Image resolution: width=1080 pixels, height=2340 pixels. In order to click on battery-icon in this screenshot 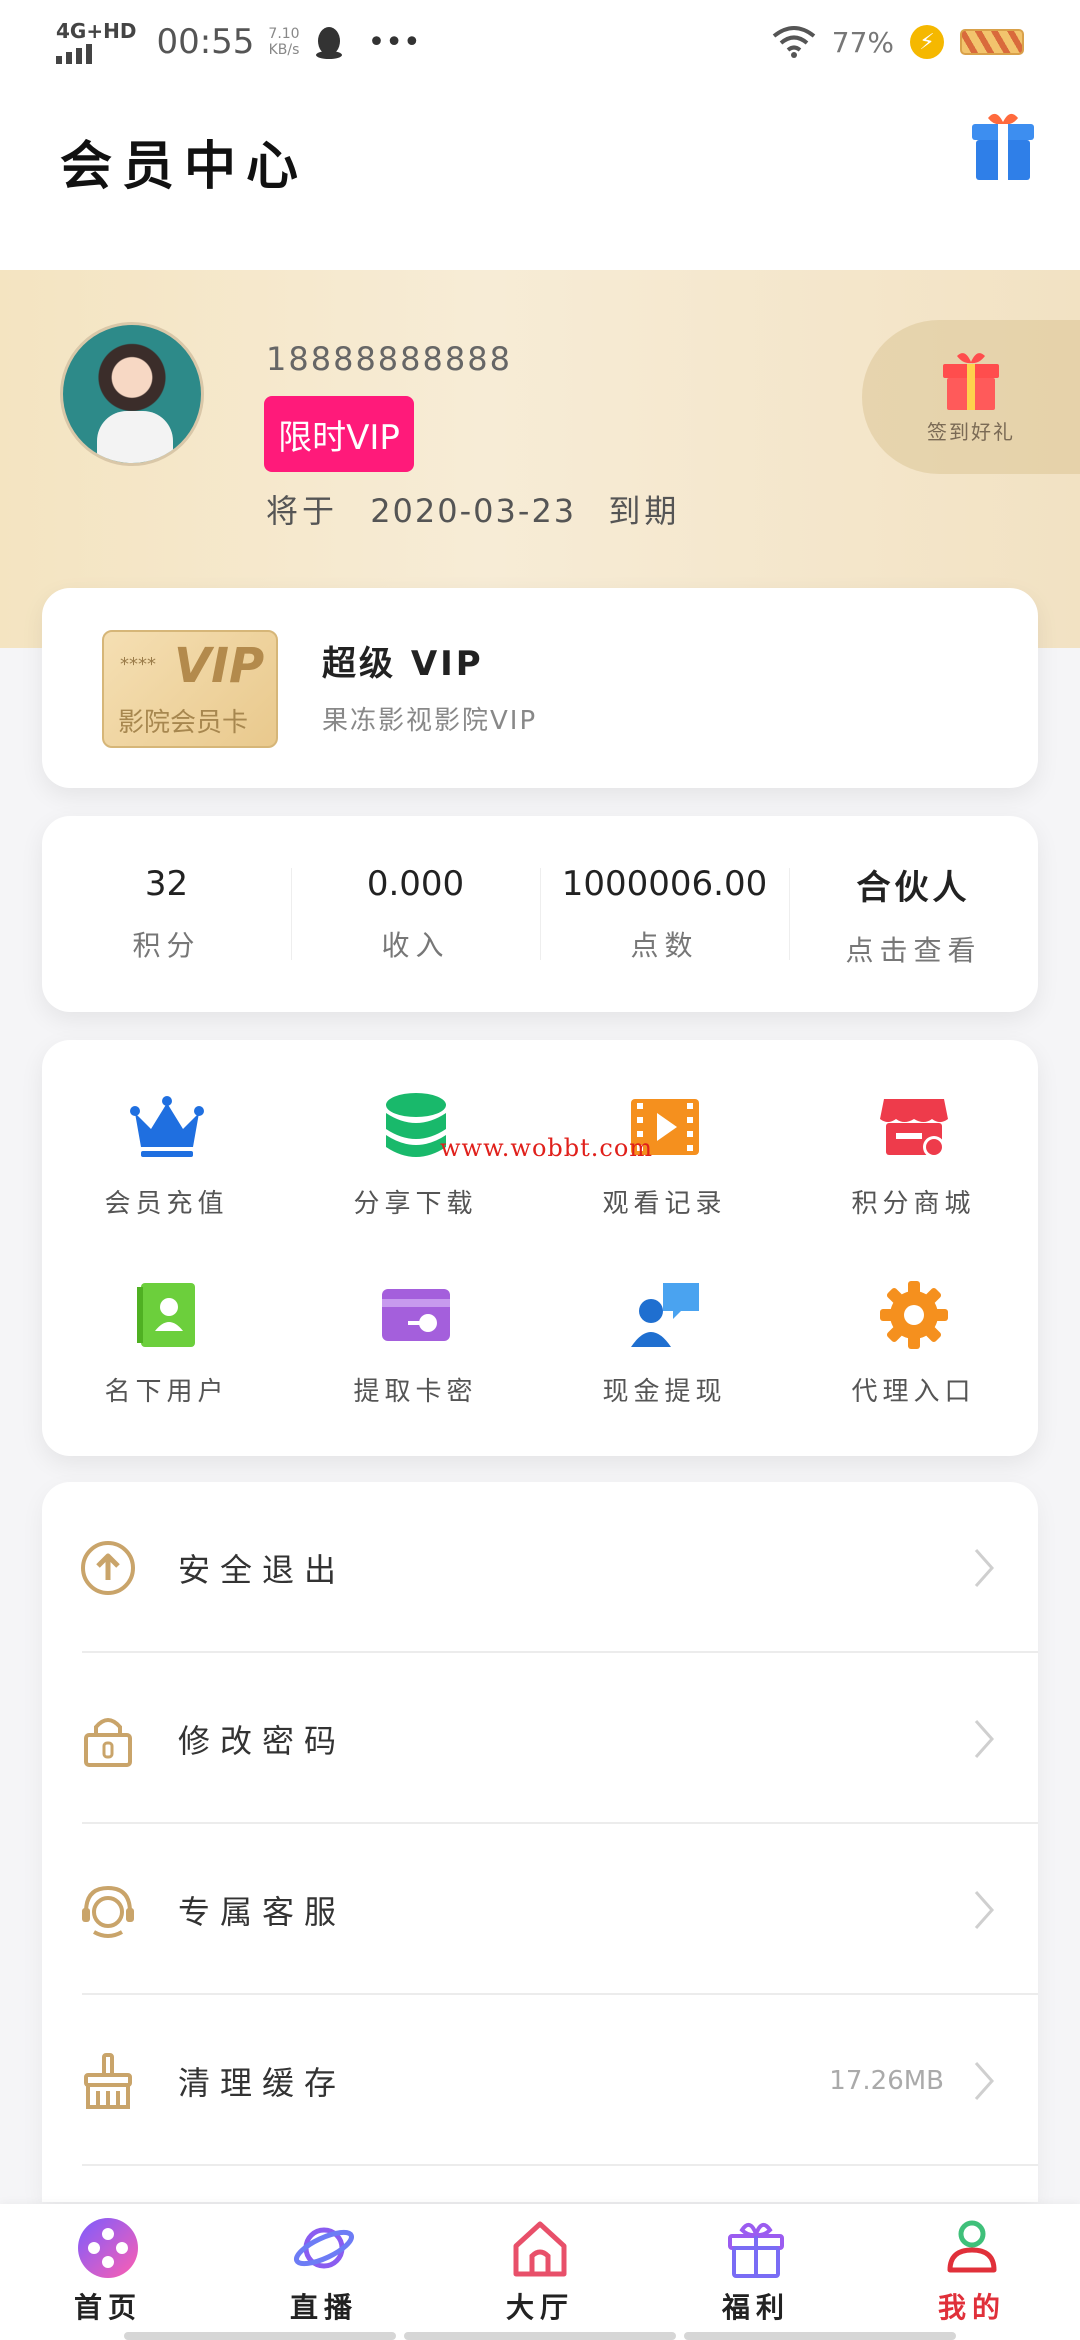, I will do `click(992, 42)`.